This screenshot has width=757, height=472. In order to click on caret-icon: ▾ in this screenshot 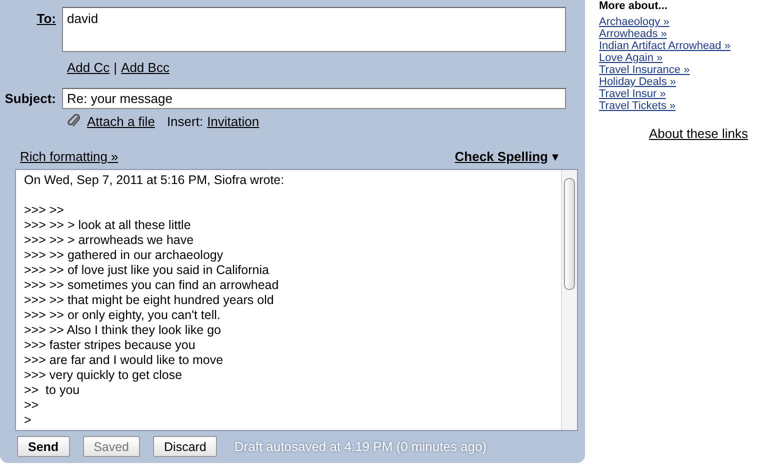, I will do `click(555, 156)`.